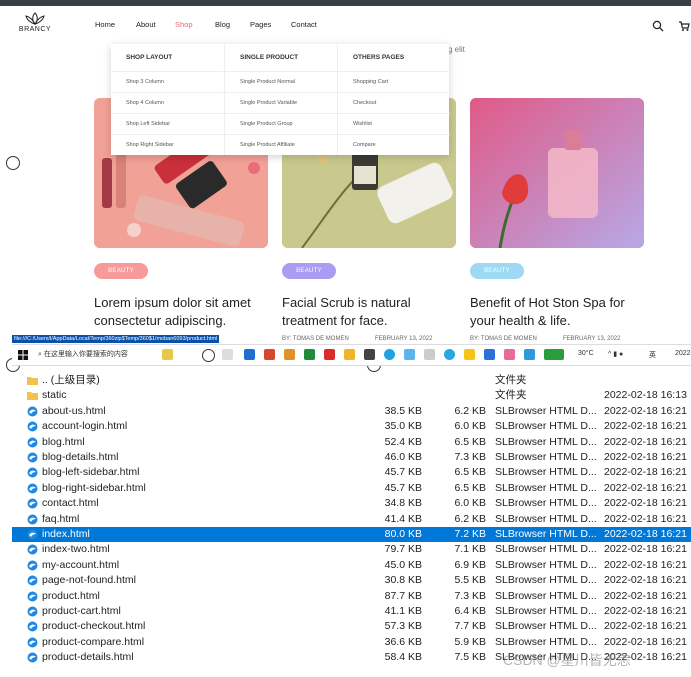 Image resolution: width=691 pixels, height=677 pixels. Describe the element at coordinates (91, 472) in the screenshot. I see `file-name: blog-left-sidebar.html` at that location.